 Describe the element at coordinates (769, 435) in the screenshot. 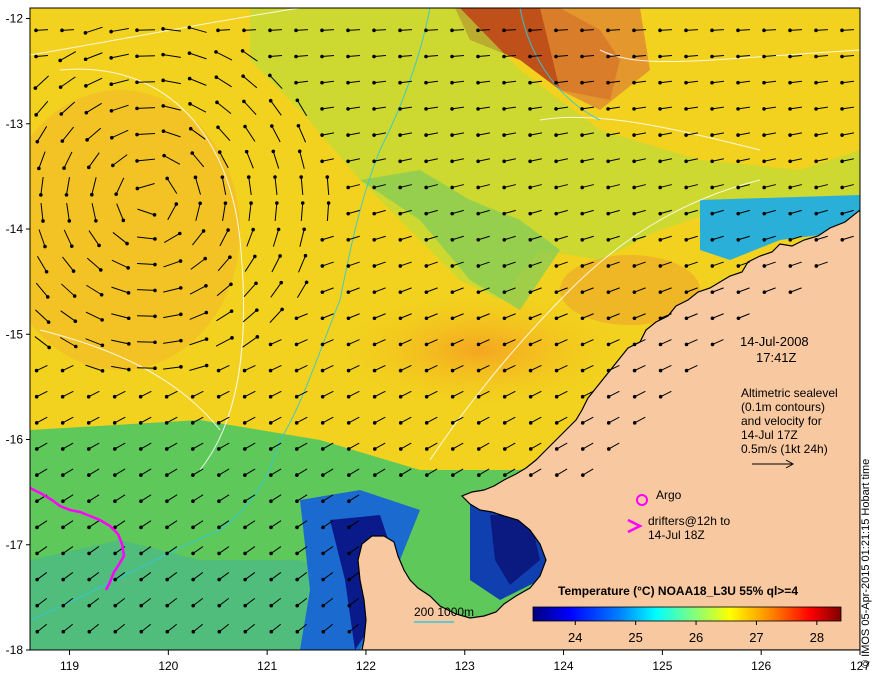

I see `altimetry-line-4: 14-Jul 17Z` at that location.